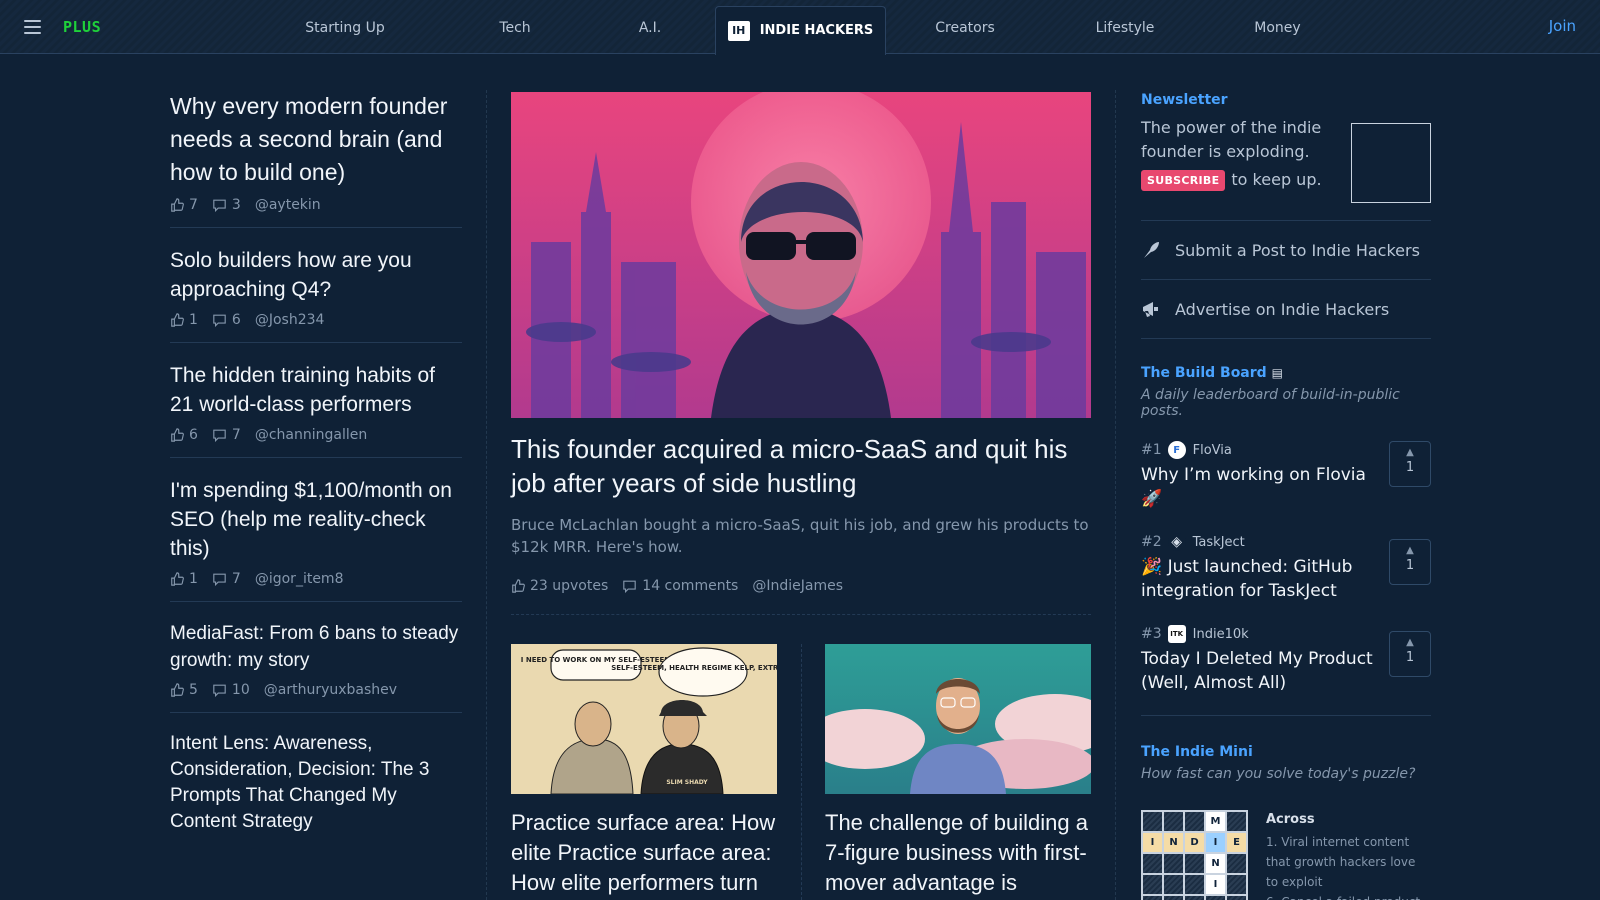  Describe the element at coordinates (650, 27) in the screenshot. I see `tab-ai: A.I.` at that location.